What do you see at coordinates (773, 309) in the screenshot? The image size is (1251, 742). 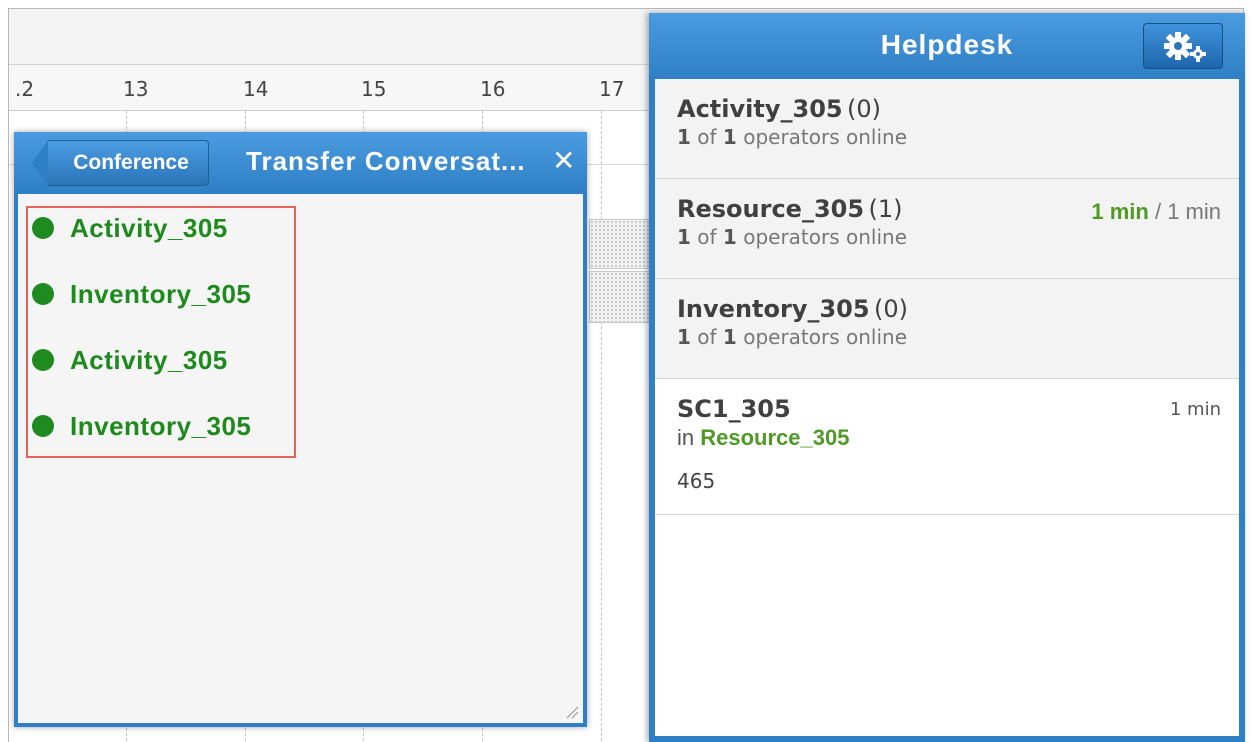 I see `queue-name: Inventory_305` at bounding box center [773, 309].